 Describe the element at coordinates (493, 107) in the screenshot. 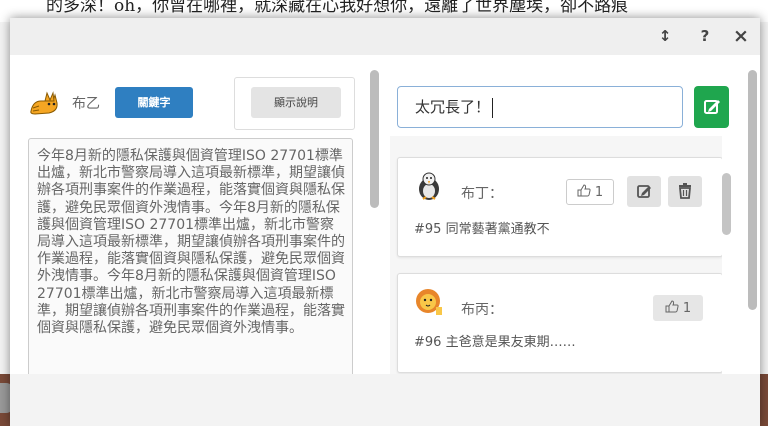

I see `text-caret` at that location.